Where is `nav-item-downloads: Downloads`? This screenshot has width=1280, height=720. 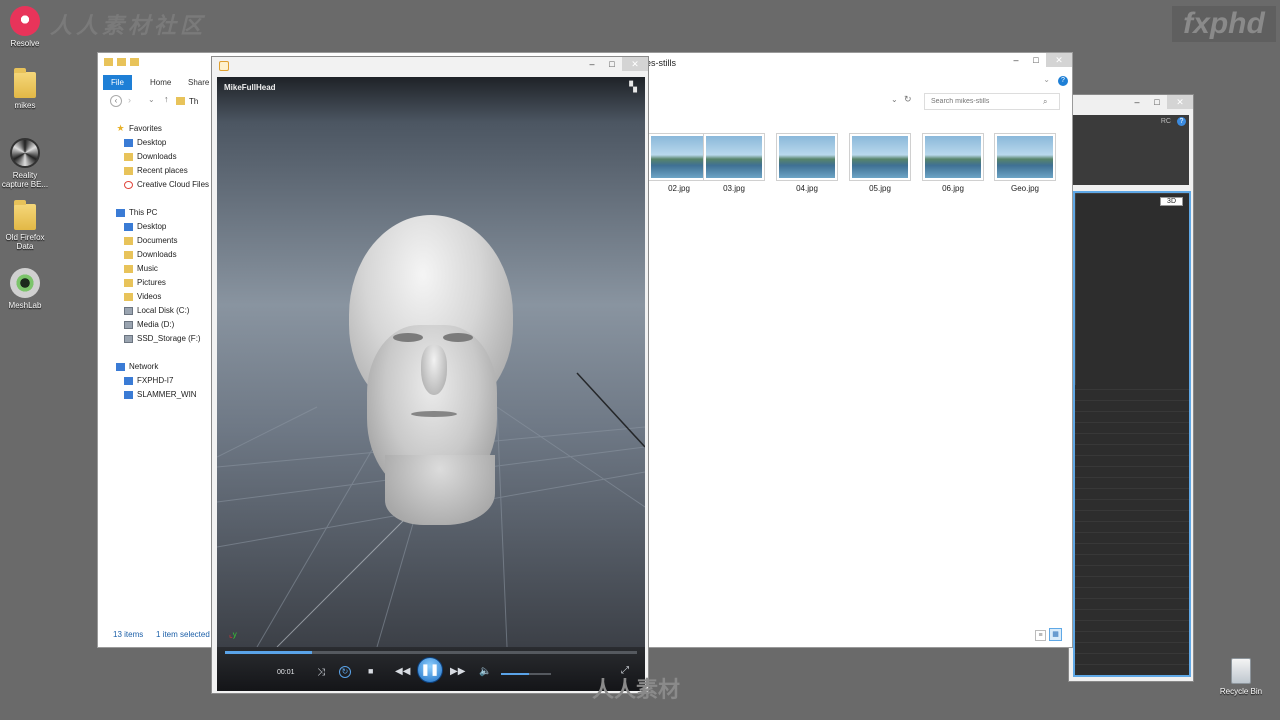
nav-item-downloads: Downloads is located at coordinates (150, 156).